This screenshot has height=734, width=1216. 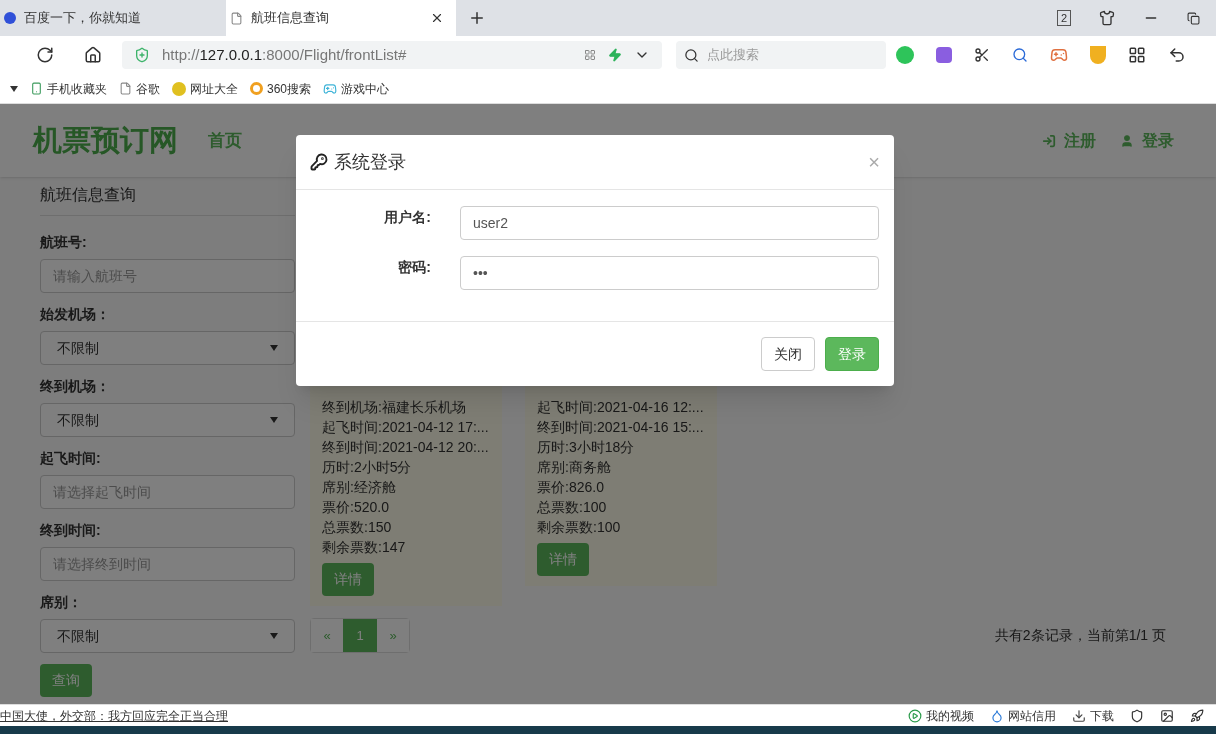 I want to click on close-icon, so click(x=437, y=18).